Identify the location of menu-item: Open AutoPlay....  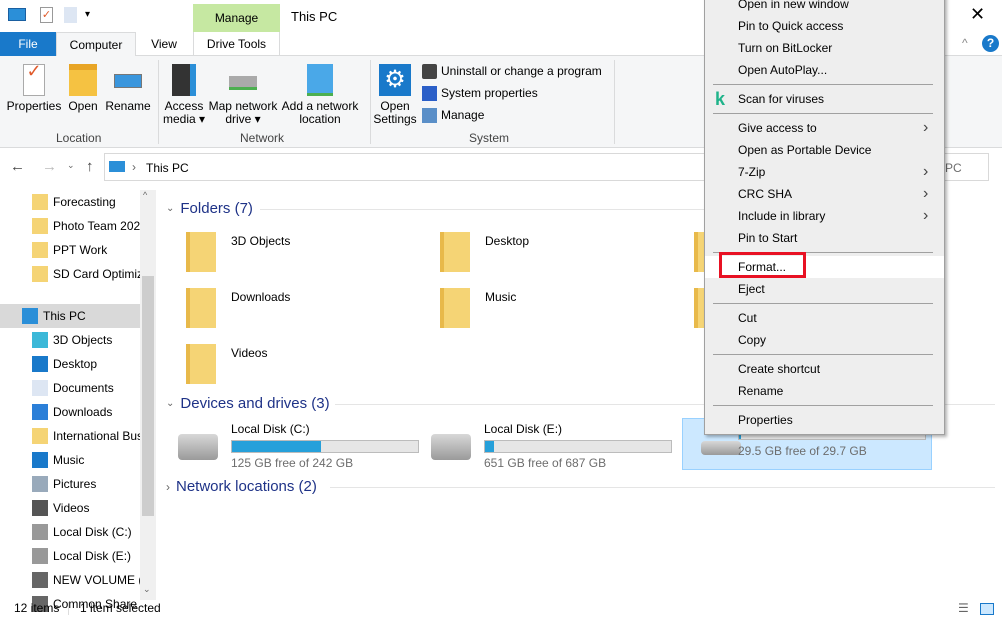
(824, 70).